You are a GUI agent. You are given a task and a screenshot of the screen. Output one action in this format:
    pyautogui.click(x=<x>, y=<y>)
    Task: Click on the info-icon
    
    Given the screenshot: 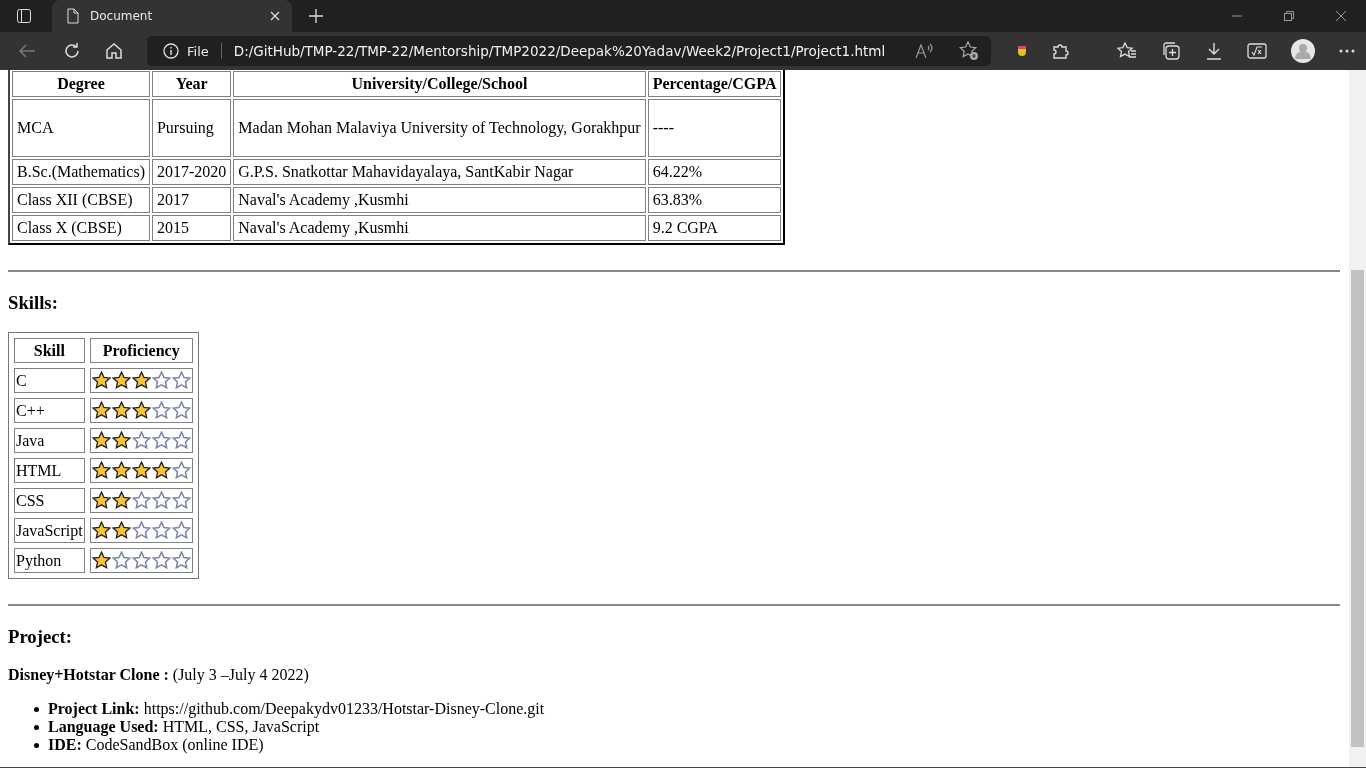 What is the action you would take?
    pyautogui.click(x=171, y=51)
    